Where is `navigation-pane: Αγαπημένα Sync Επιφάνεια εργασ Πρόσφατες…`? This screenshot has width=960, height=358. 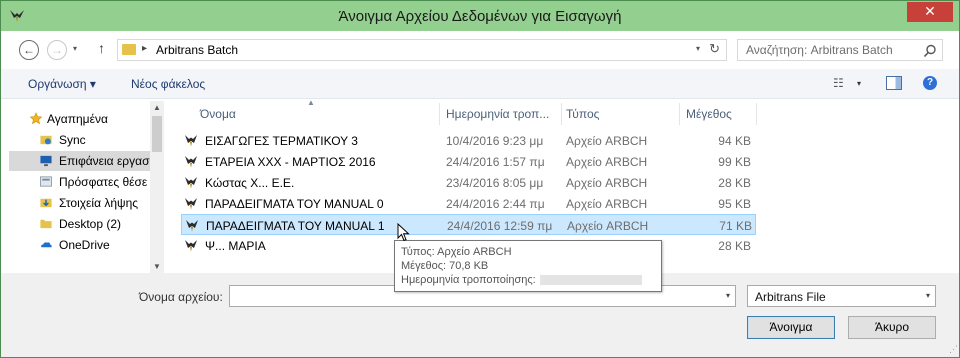 navigation-pane: Αγαπημένα Sync Επιφάνεια εργασ Πρόσφατες… is located at coordinates (86, 187).